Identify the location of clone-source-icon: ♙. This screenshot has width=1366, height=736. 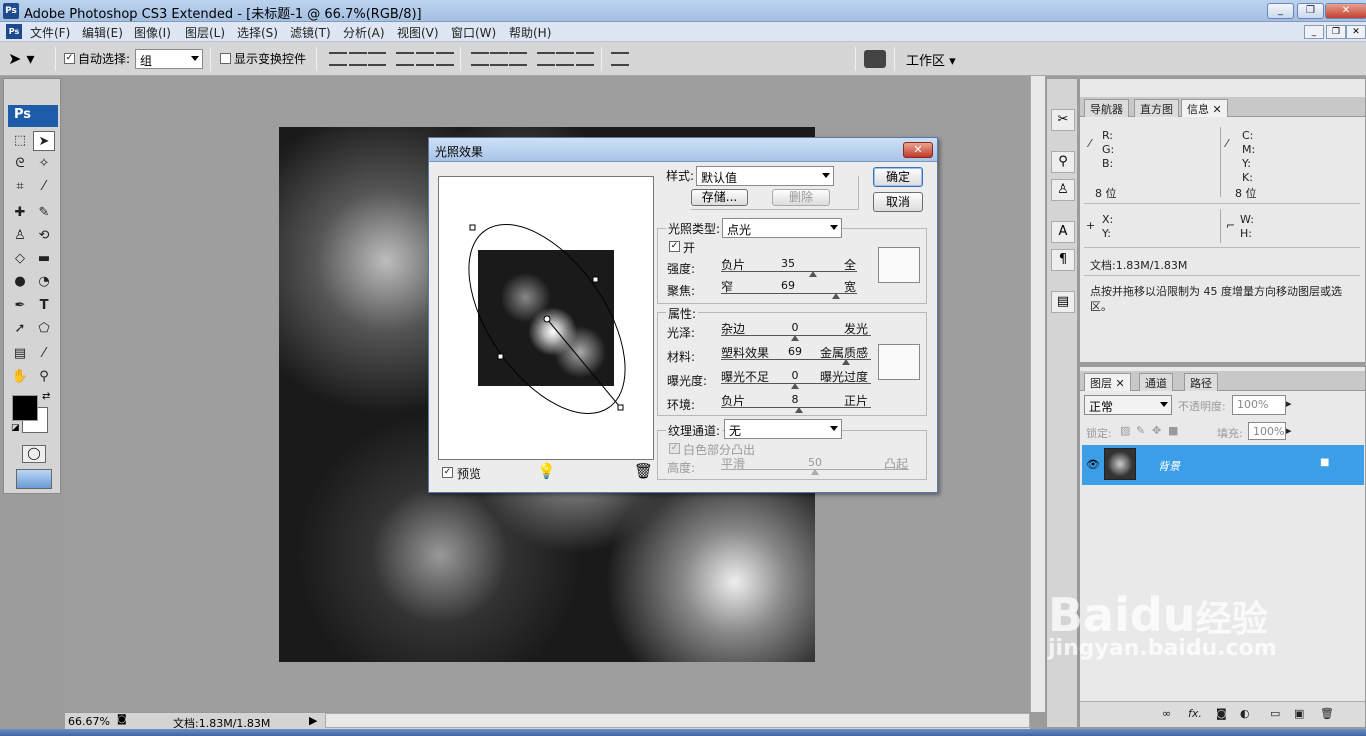
(1063, 190).